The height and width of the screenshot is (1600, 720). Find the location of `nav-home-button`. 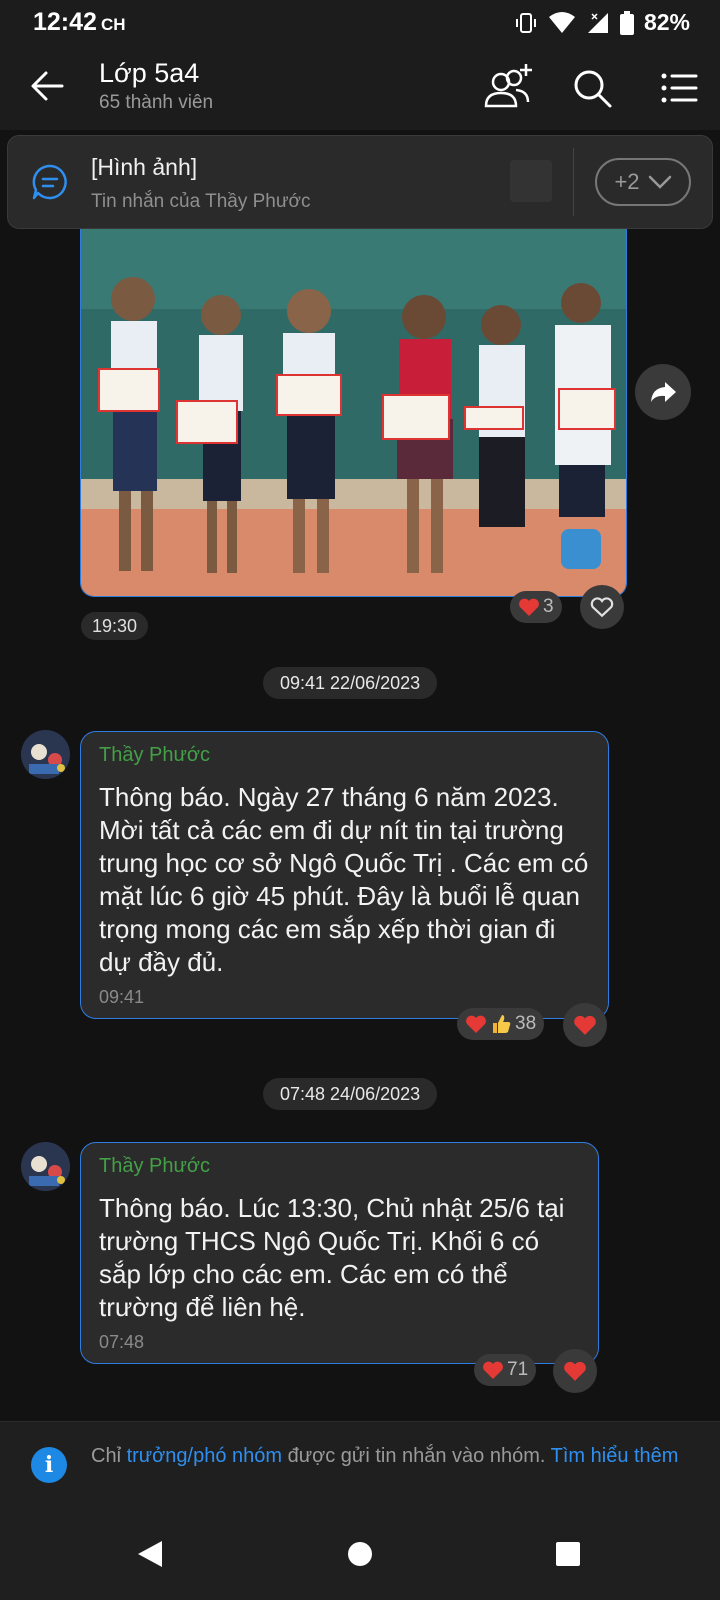

nav-home-button is located at coordinates (360, 1554).